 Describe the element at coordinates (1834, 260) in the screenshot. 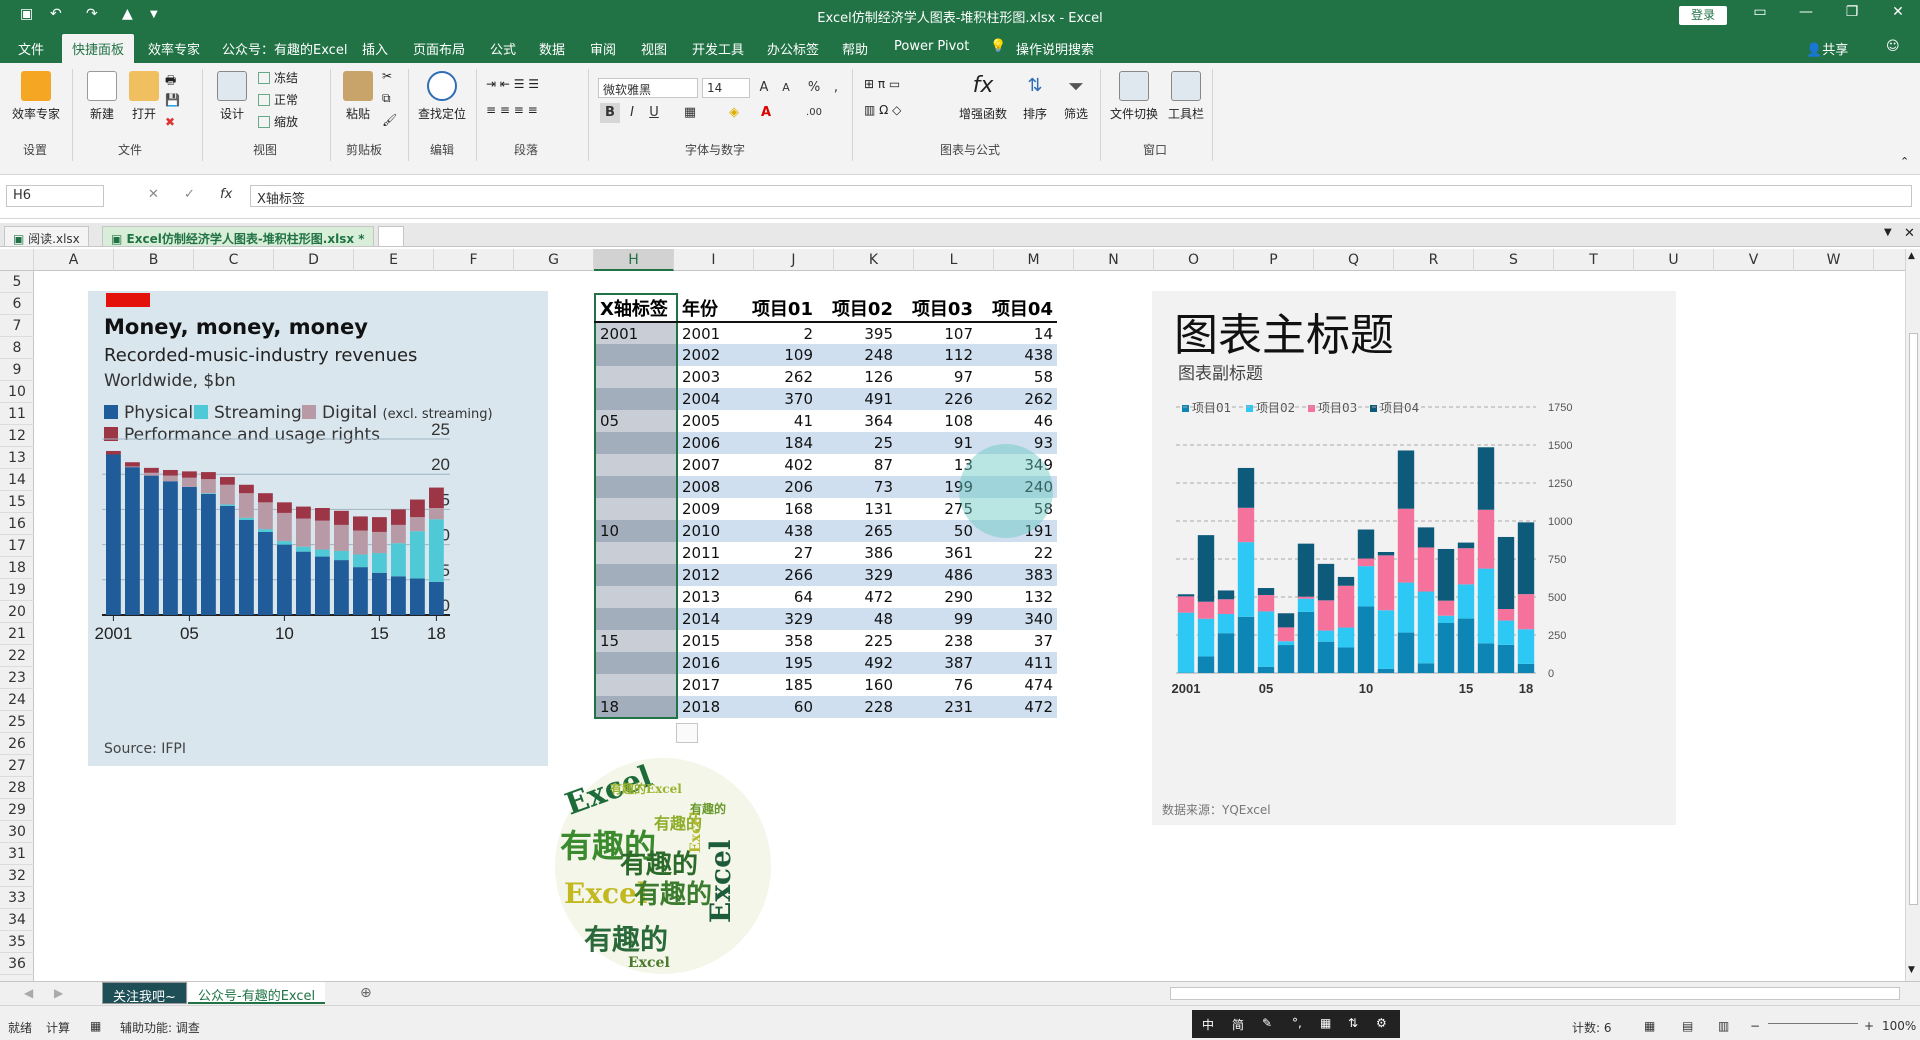

I see `column-header: W` at that location.